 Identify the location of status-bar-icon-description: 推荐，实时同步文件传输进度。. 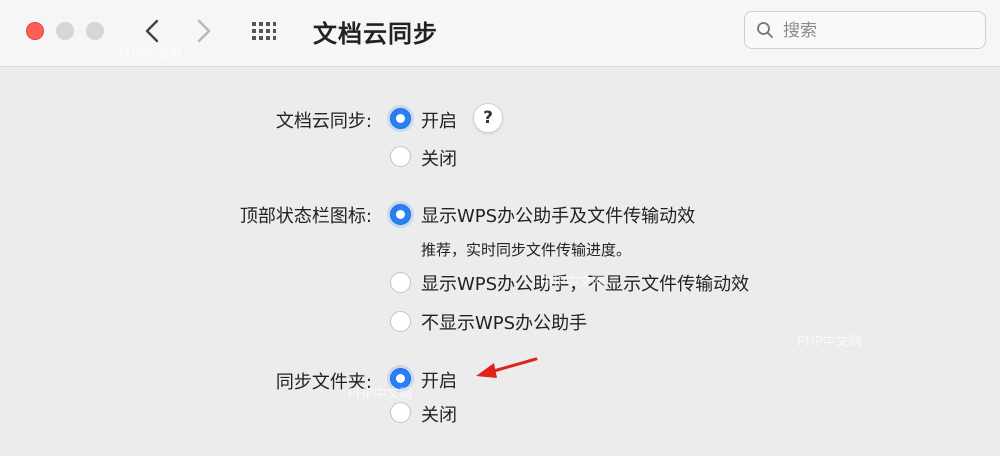
(526, 250).